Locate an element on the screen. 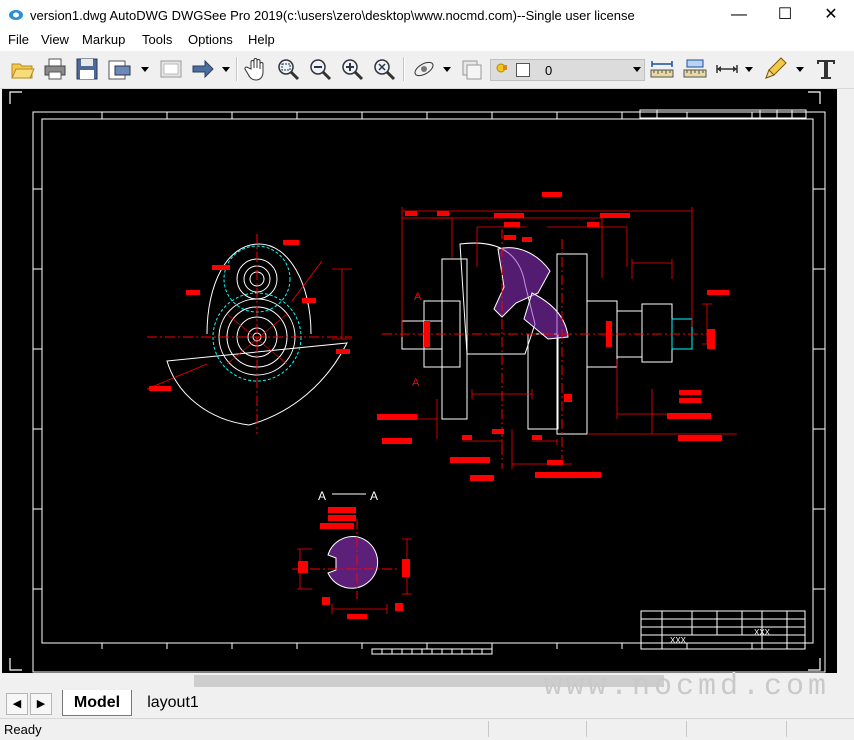 This screenshot has height=740, width=854. toolbar: 0 is located at coordinates (427, 70).